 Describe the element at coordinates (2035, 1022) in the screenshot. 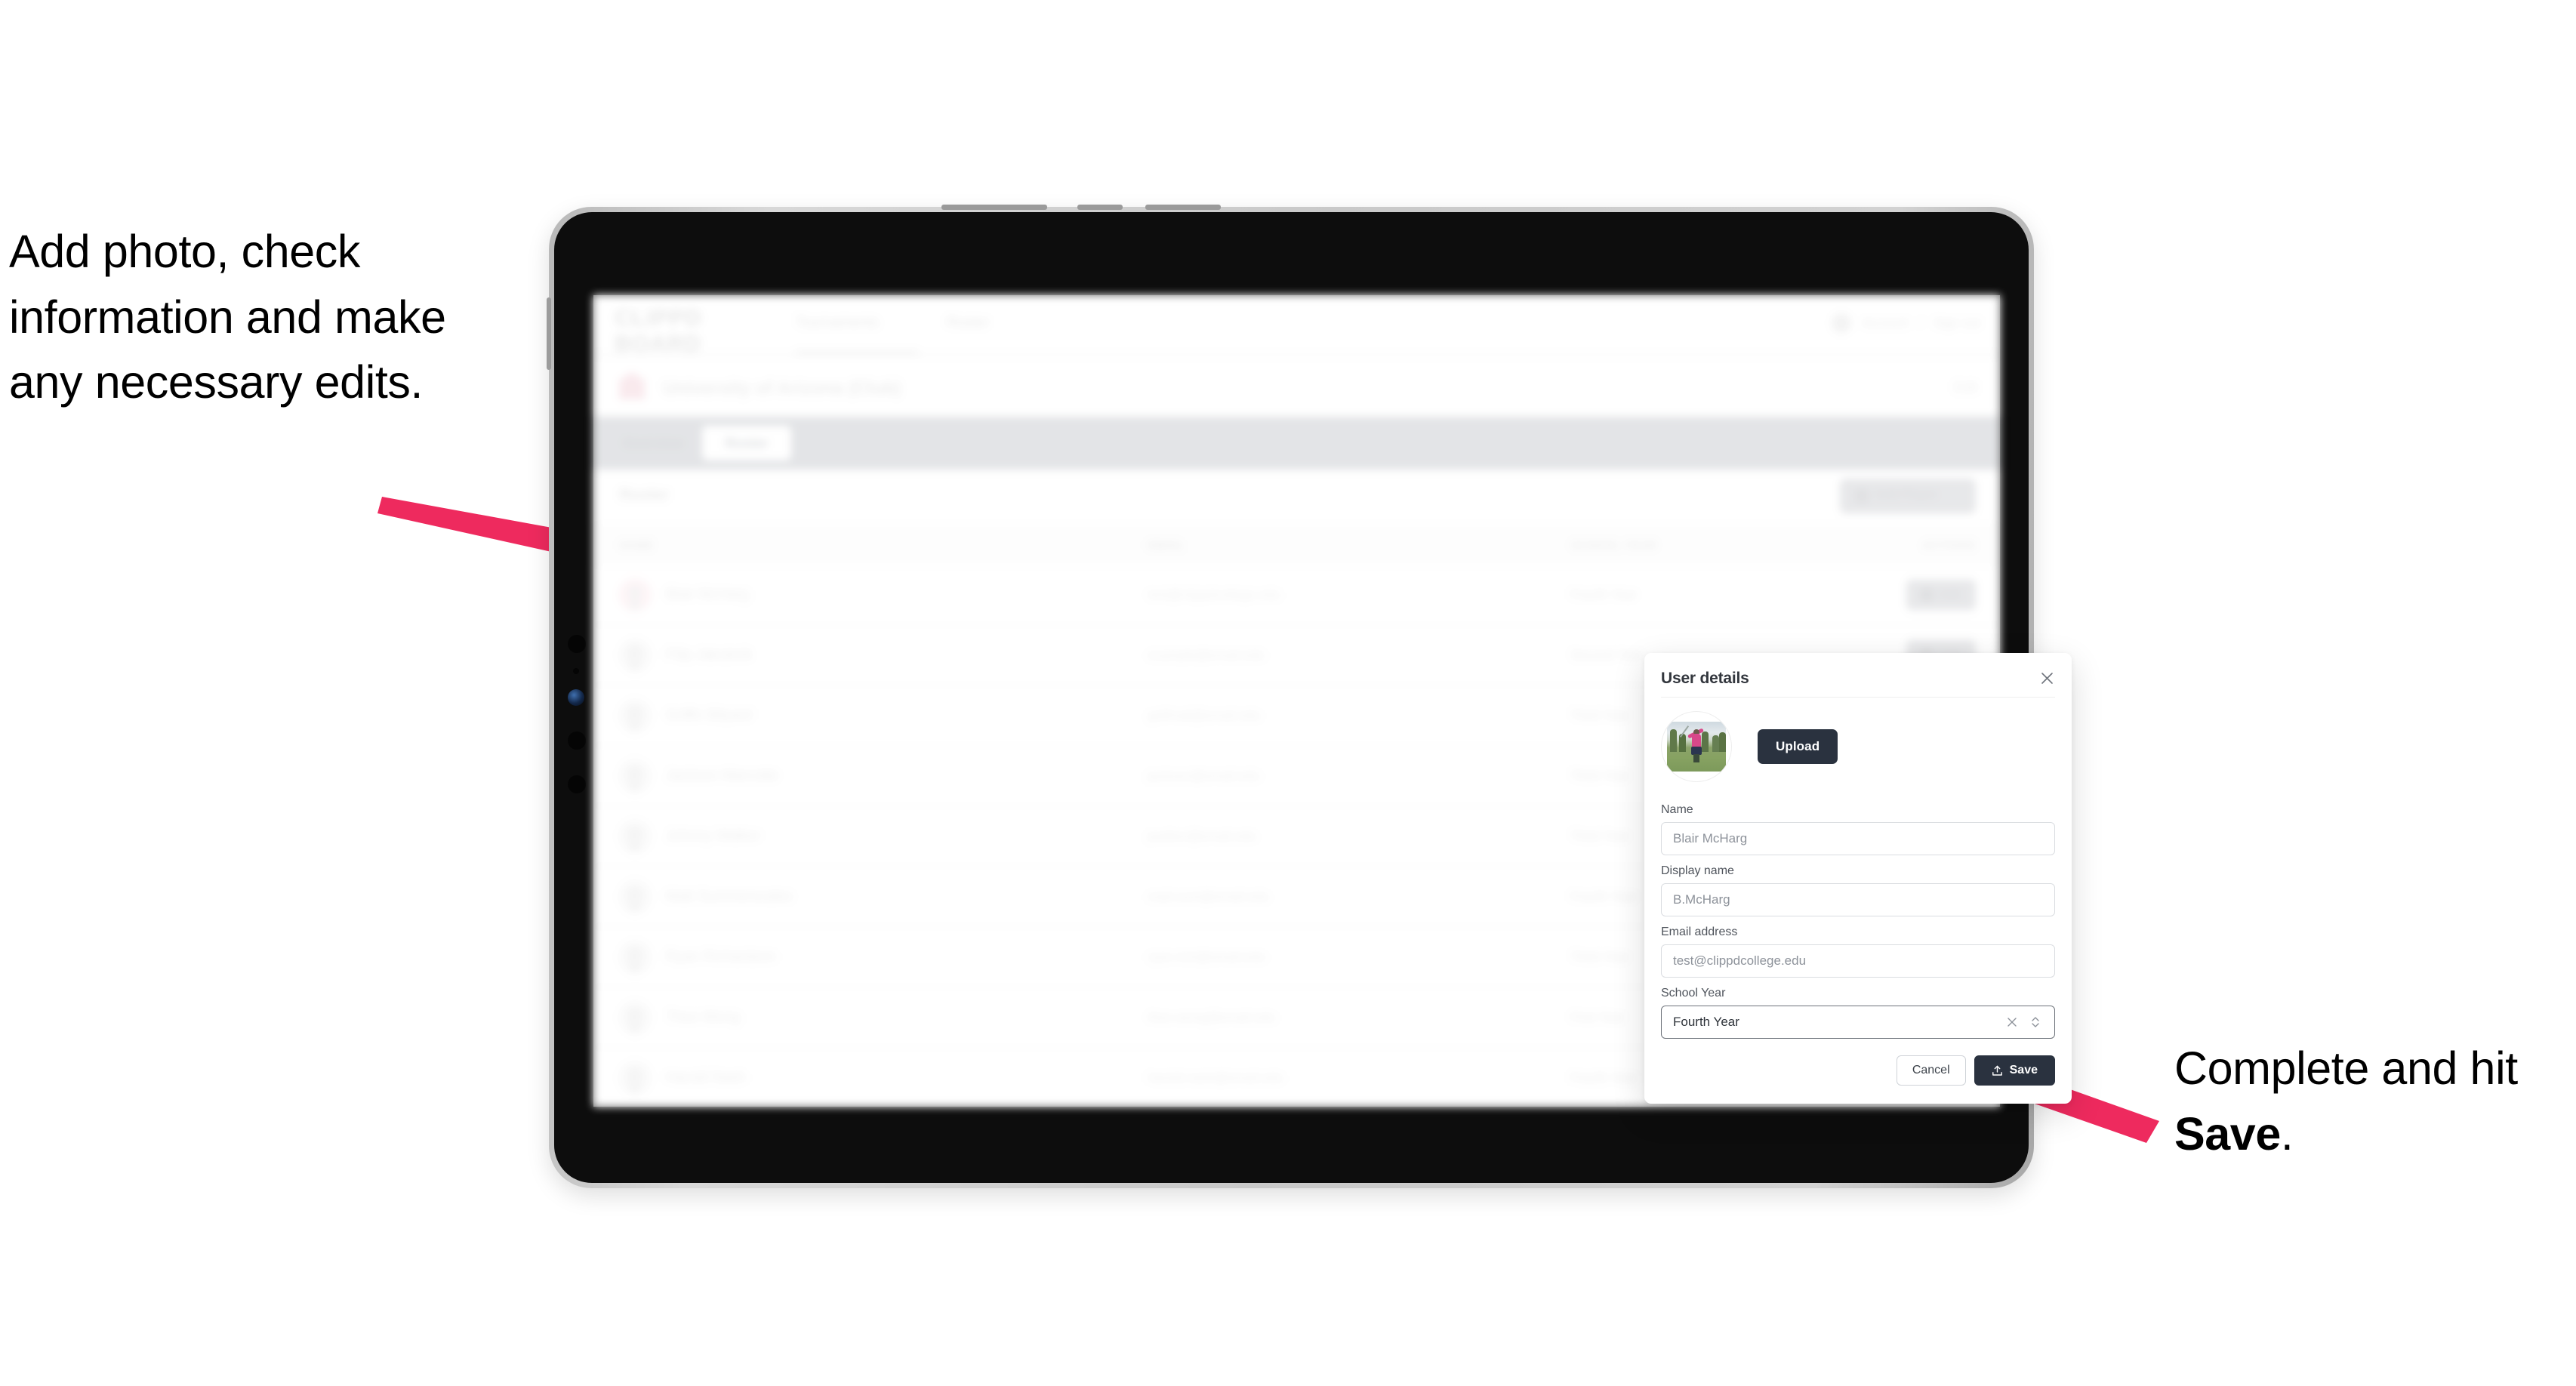

I see `chevron-updown-icon` at that location.